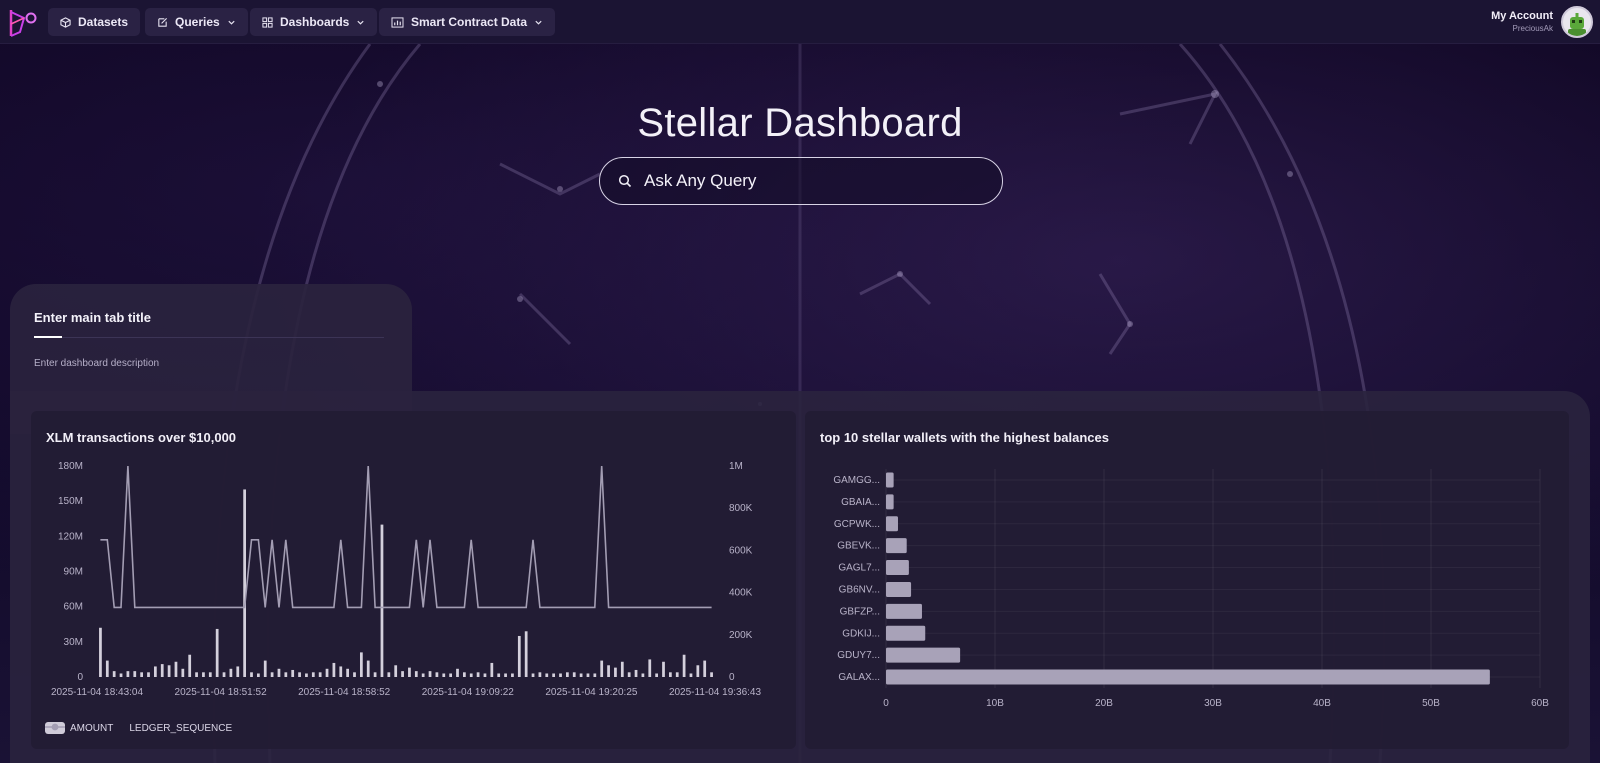  Describe the element at coordinates (809, 181) in the screenshot. I see `search-input` at that location.